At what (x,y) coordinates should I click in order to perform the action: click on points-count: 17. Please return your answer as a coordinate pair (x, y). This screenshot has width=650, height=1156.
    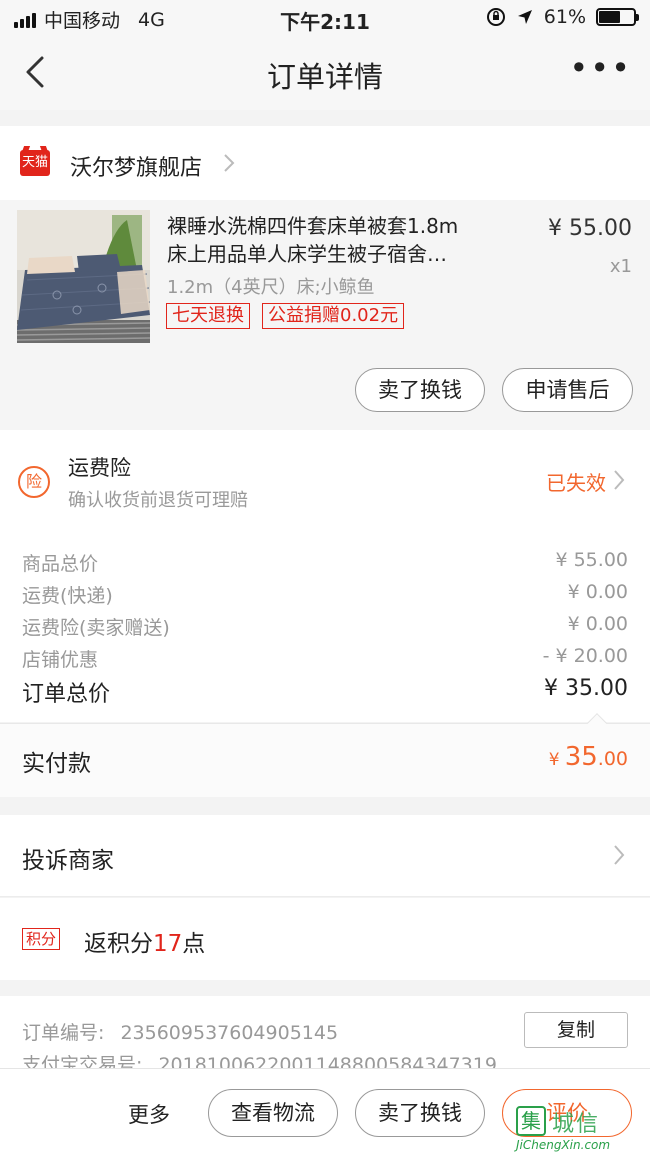
    Looking at the image, I should click on (168, 944).